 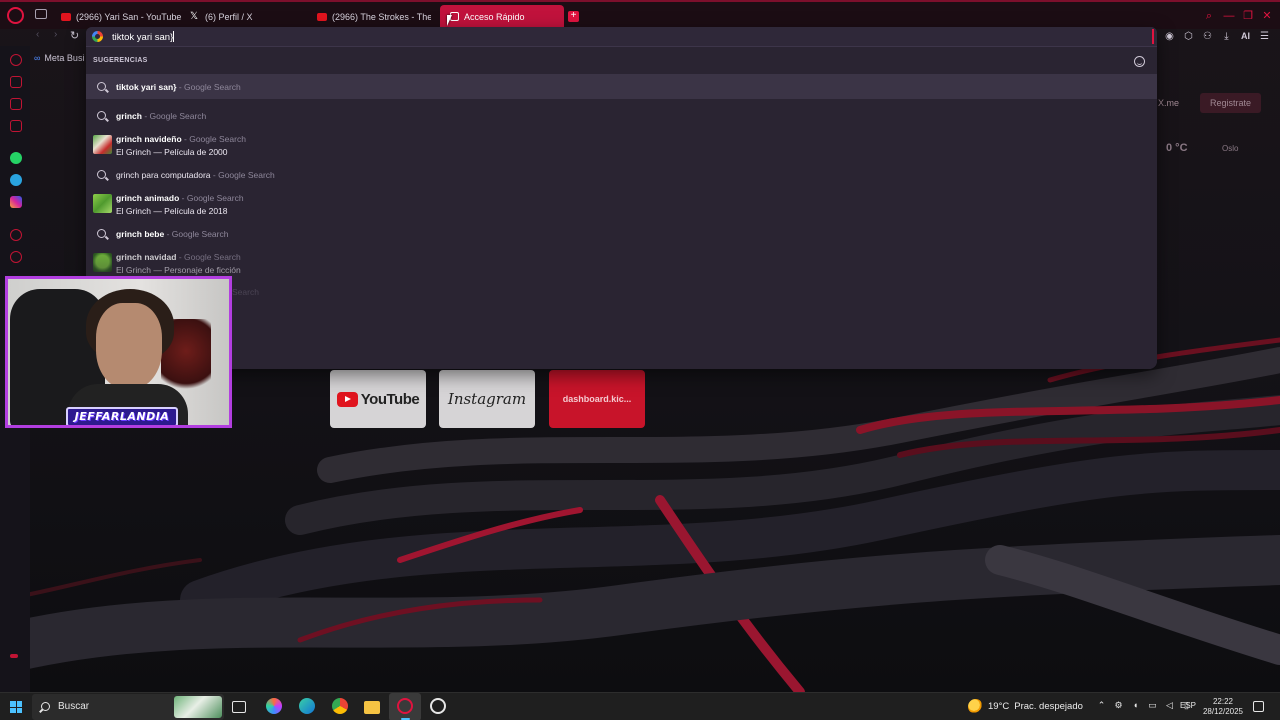 I want to click on suggestion-query: grinch, so click(x=129, y=116).